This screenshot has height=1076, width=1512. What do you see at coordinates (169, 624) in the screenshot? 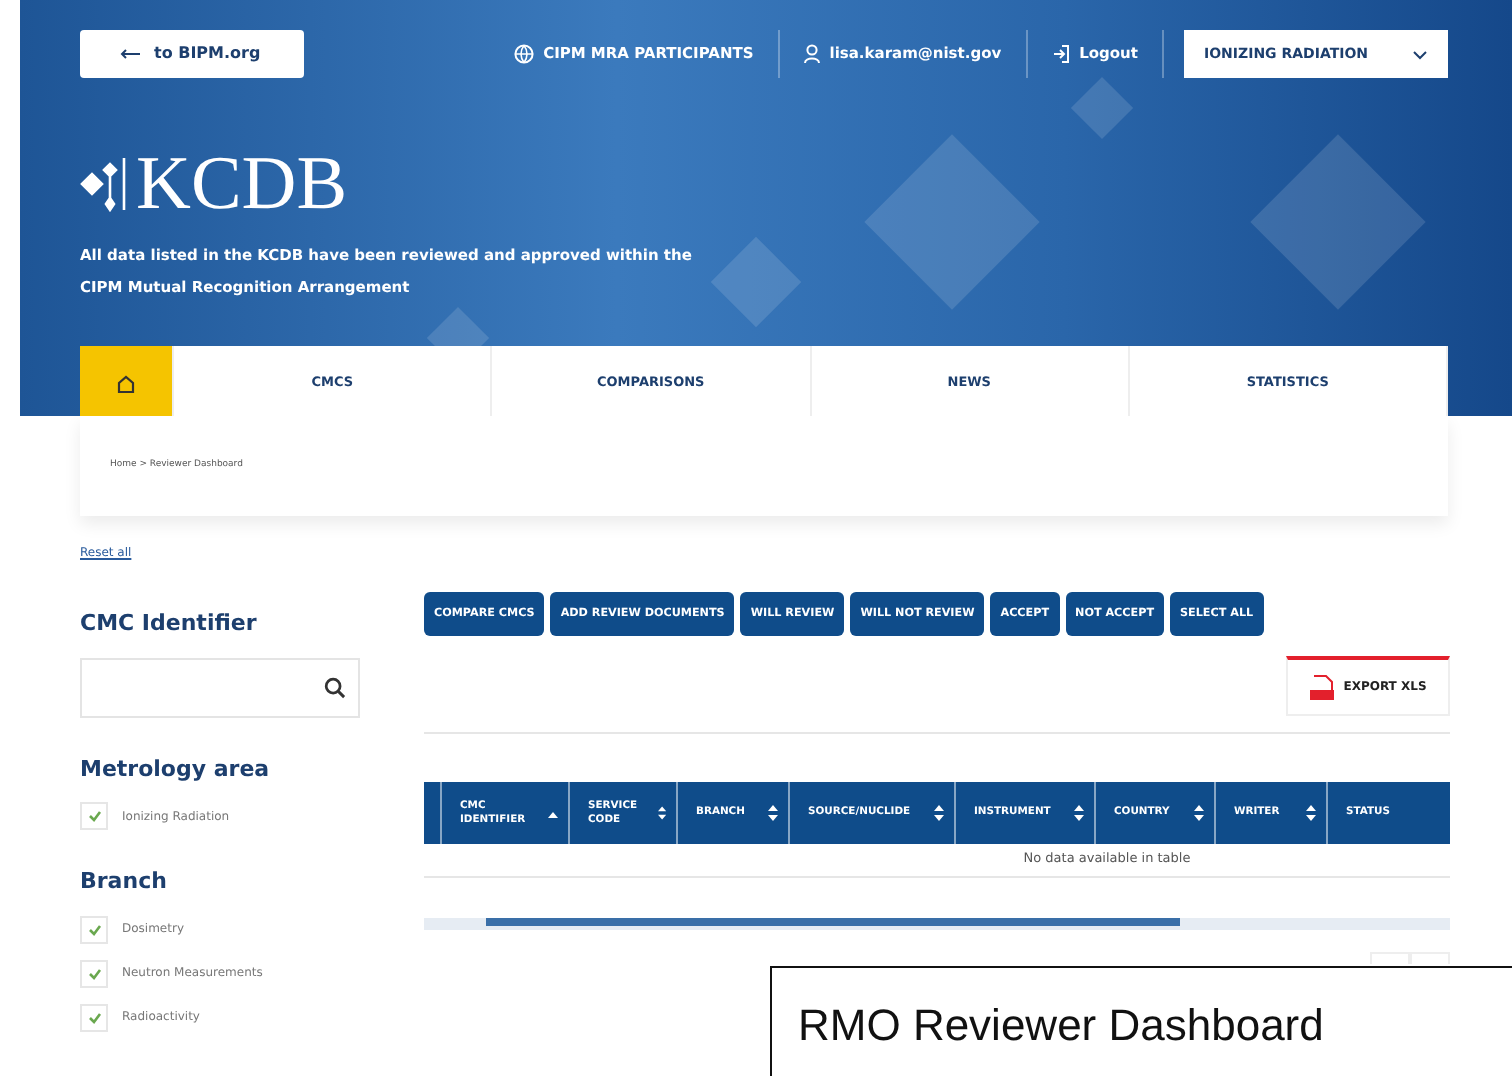
I see `filter-heading: CMC Identifier` at bounding box center [169, 624].